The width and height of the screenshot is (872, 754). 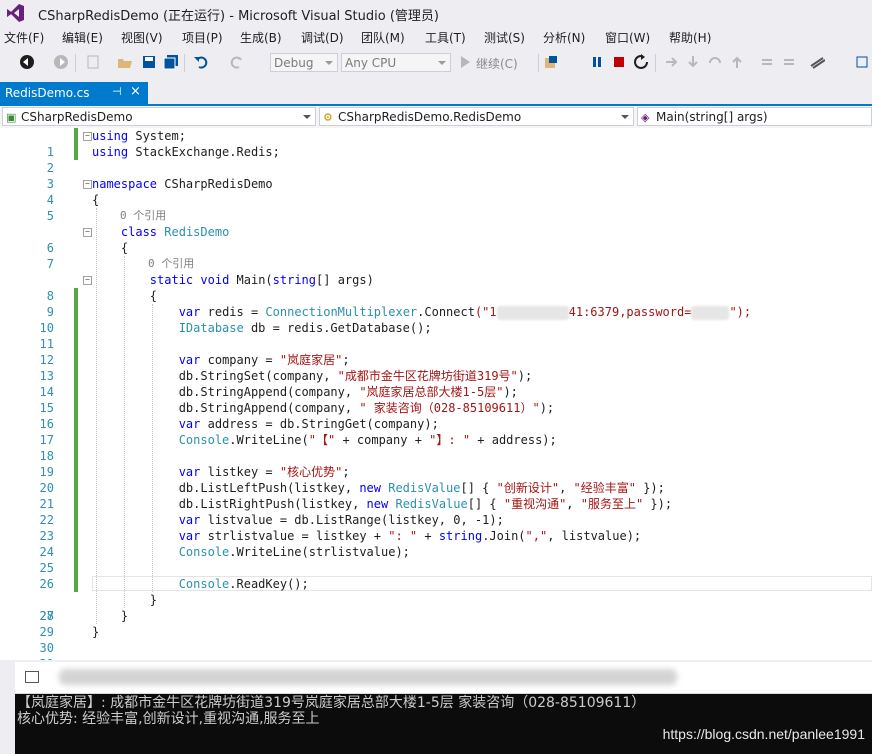 I want to click on save-all-icon, so click(x=171, y=62).